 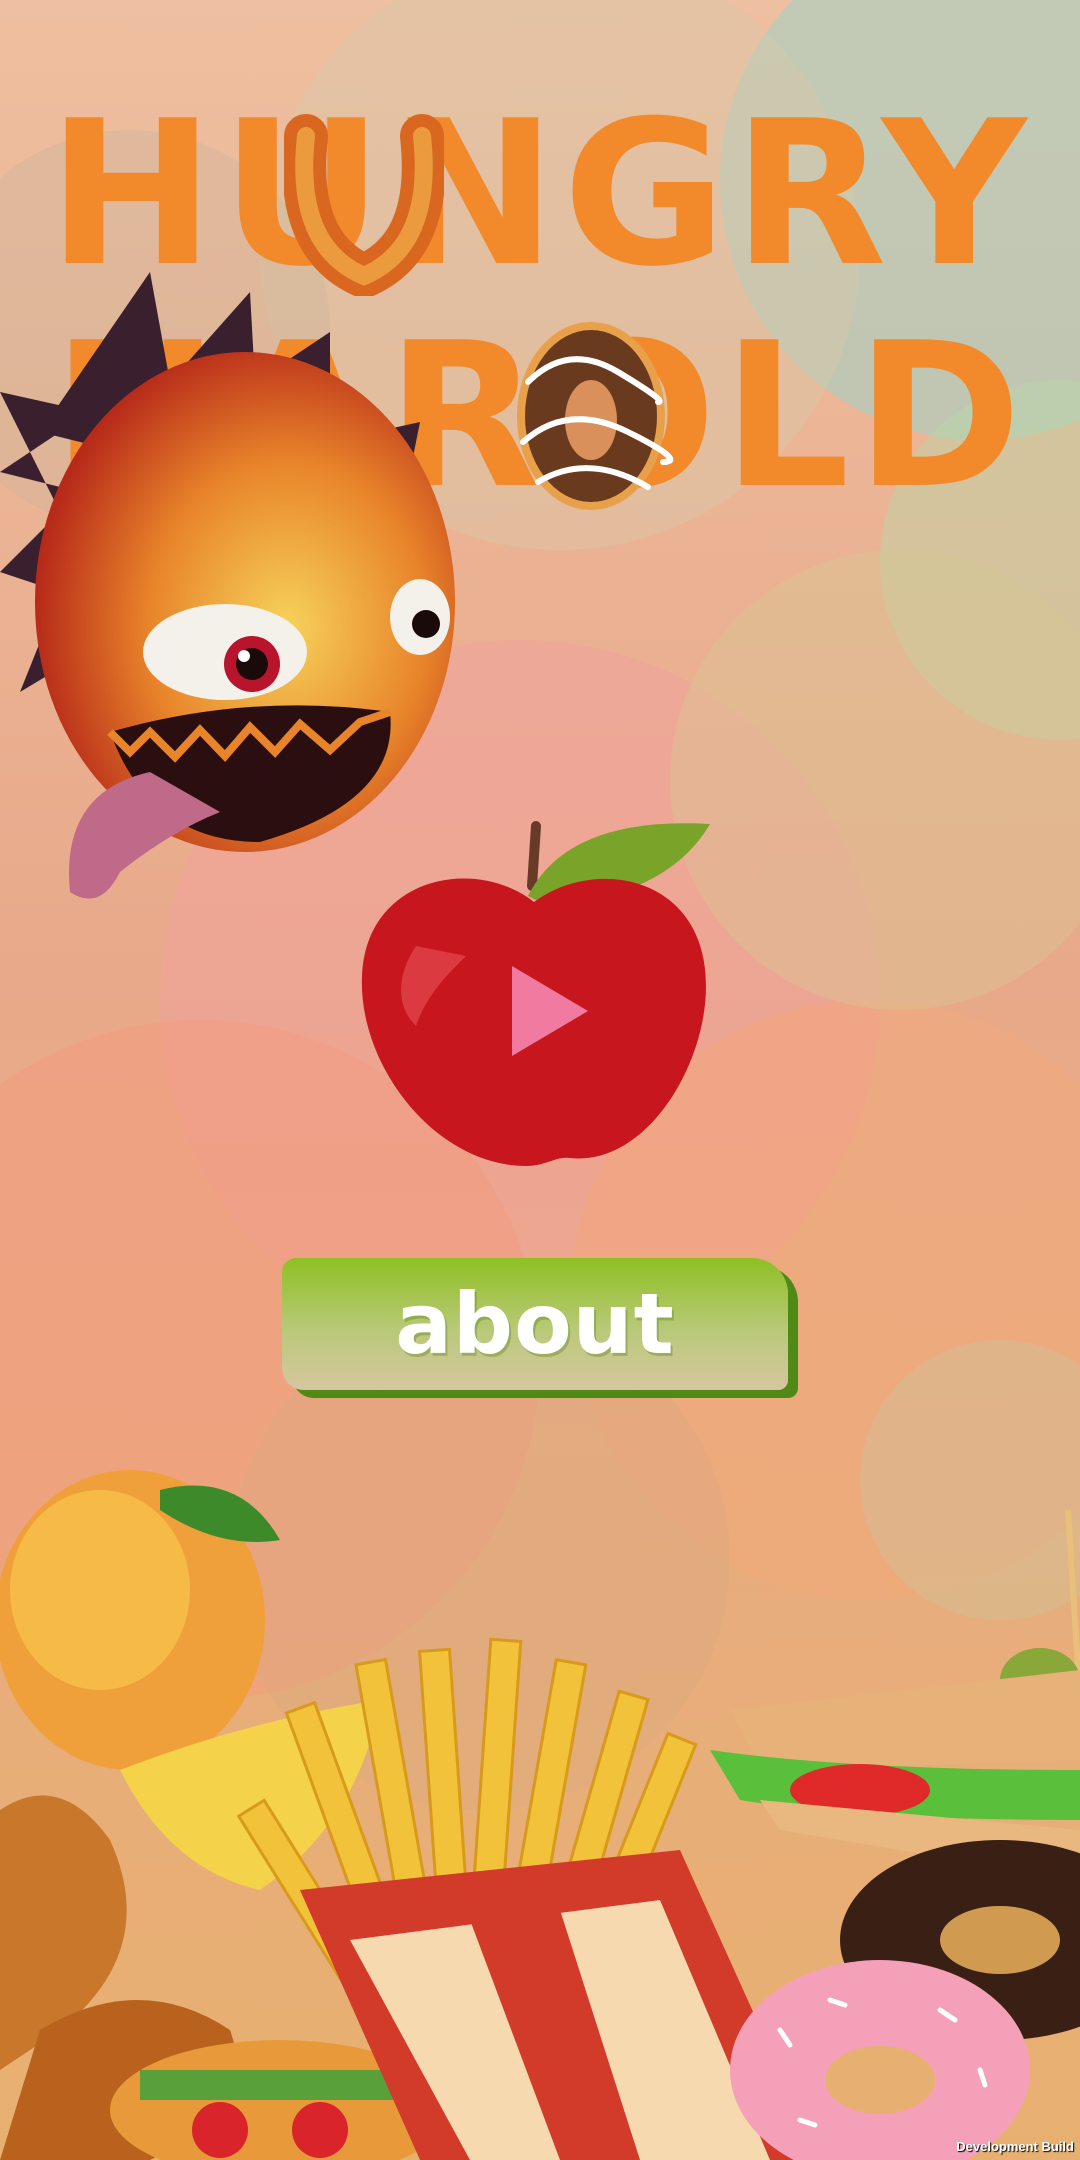 I want to click on play-button, so click(x=534, y=992).